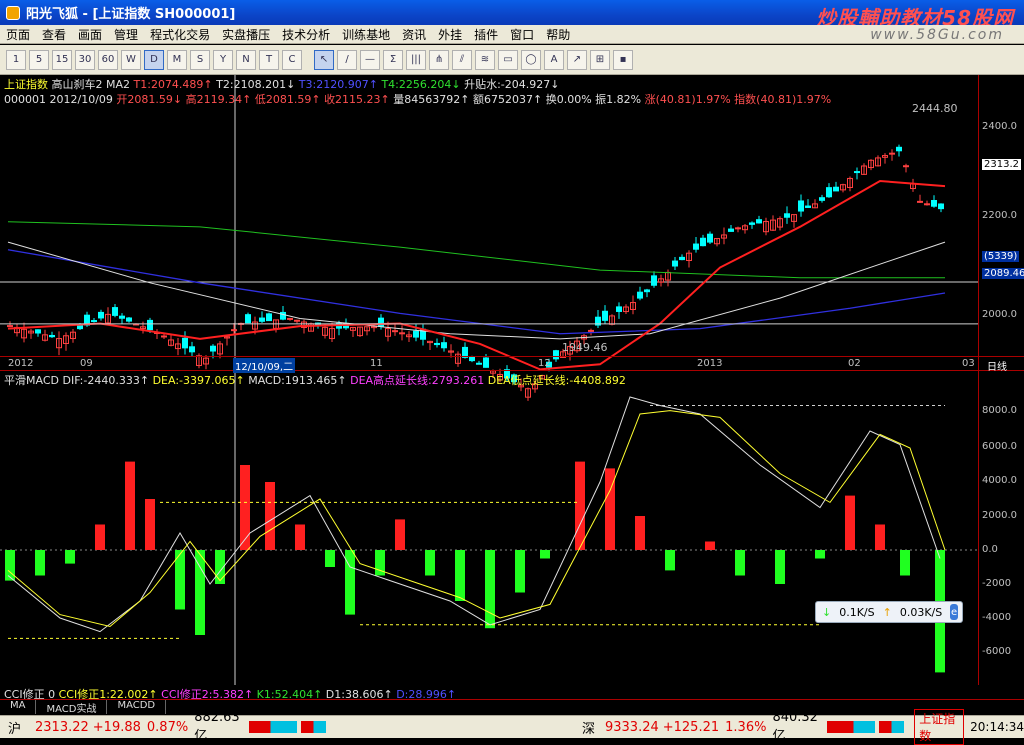 The height and width of the screenshot is (745, 1024). I want to click on menu-item-view: 查看, so click(54, 34).